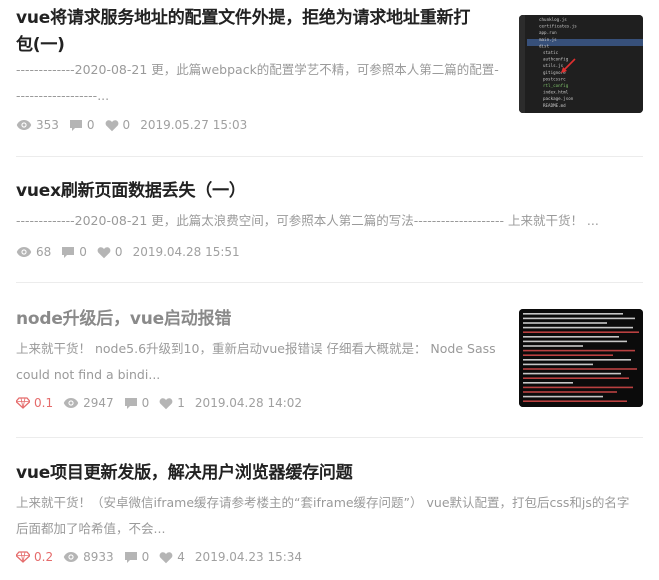  Describe the element at coordinates (33, 252) in the screenshot. I see `views-count: 68` at that location.